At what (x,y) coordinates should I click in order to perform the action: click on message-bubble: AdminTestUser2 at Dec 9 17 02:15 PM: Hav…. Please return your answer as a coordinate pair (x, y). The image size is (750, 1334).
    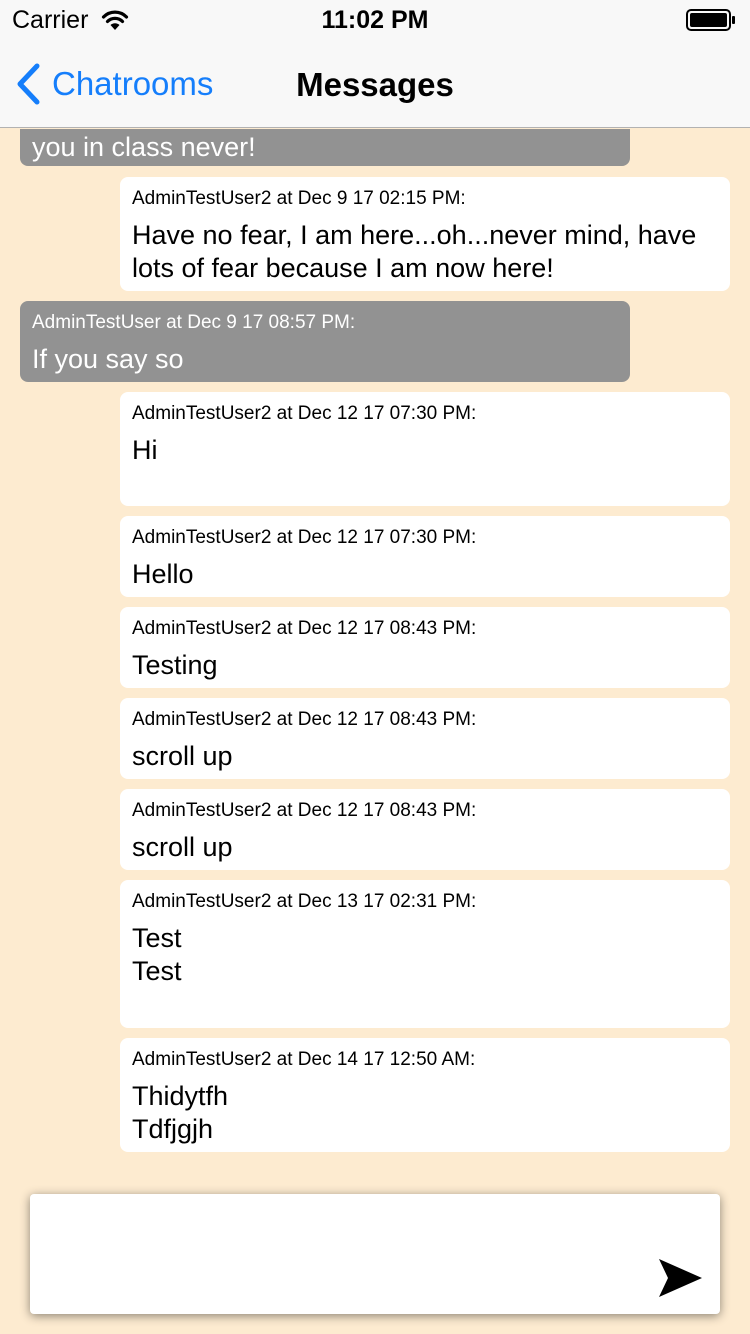
    Looking at the image, I should click on (425, 234).